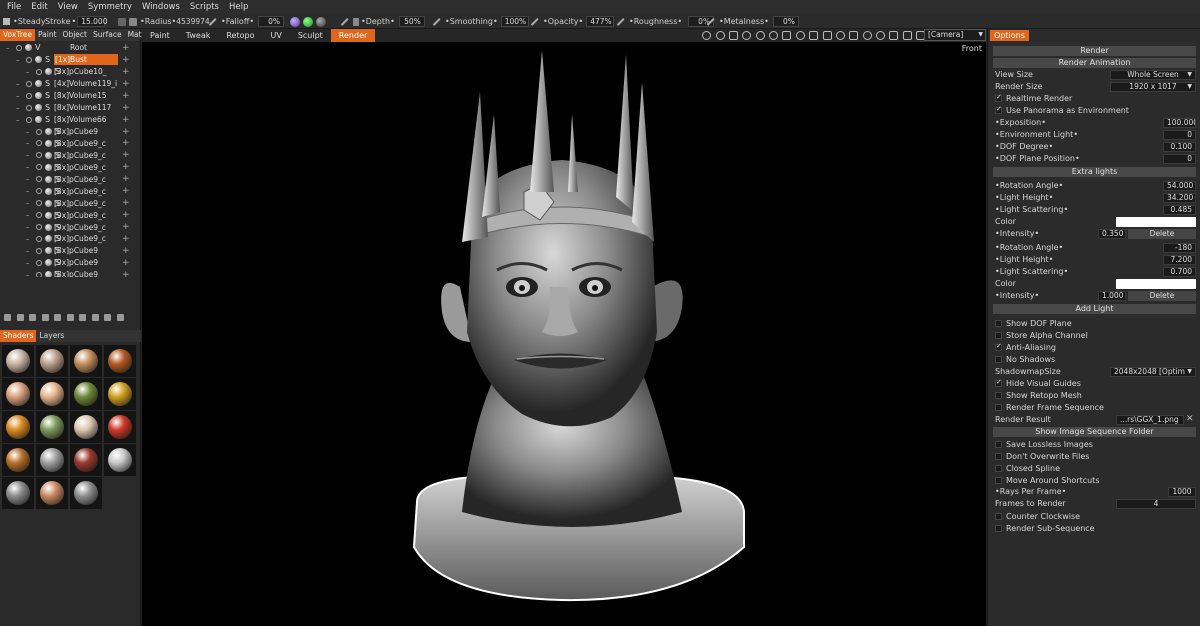 This screenshot has width=1200, height=626. Describe the element at coordinates (310, 35) in the screenshot. I see `tab-sculpt-room: Sculpt` at that location.